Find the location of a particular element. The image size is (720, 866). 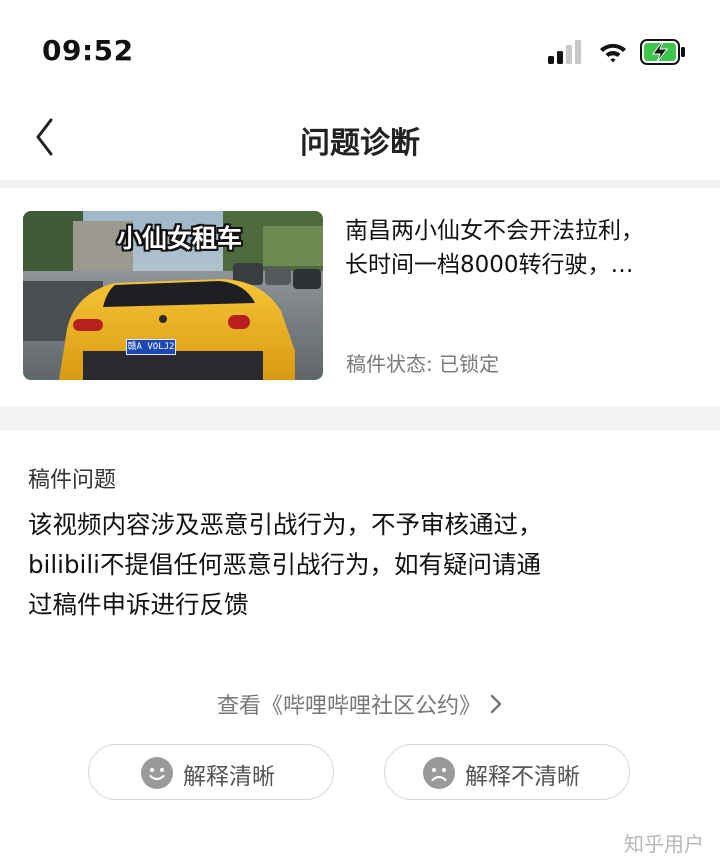

explanation-clear-label: 解释清晰 is located at coordinates (229, 777).